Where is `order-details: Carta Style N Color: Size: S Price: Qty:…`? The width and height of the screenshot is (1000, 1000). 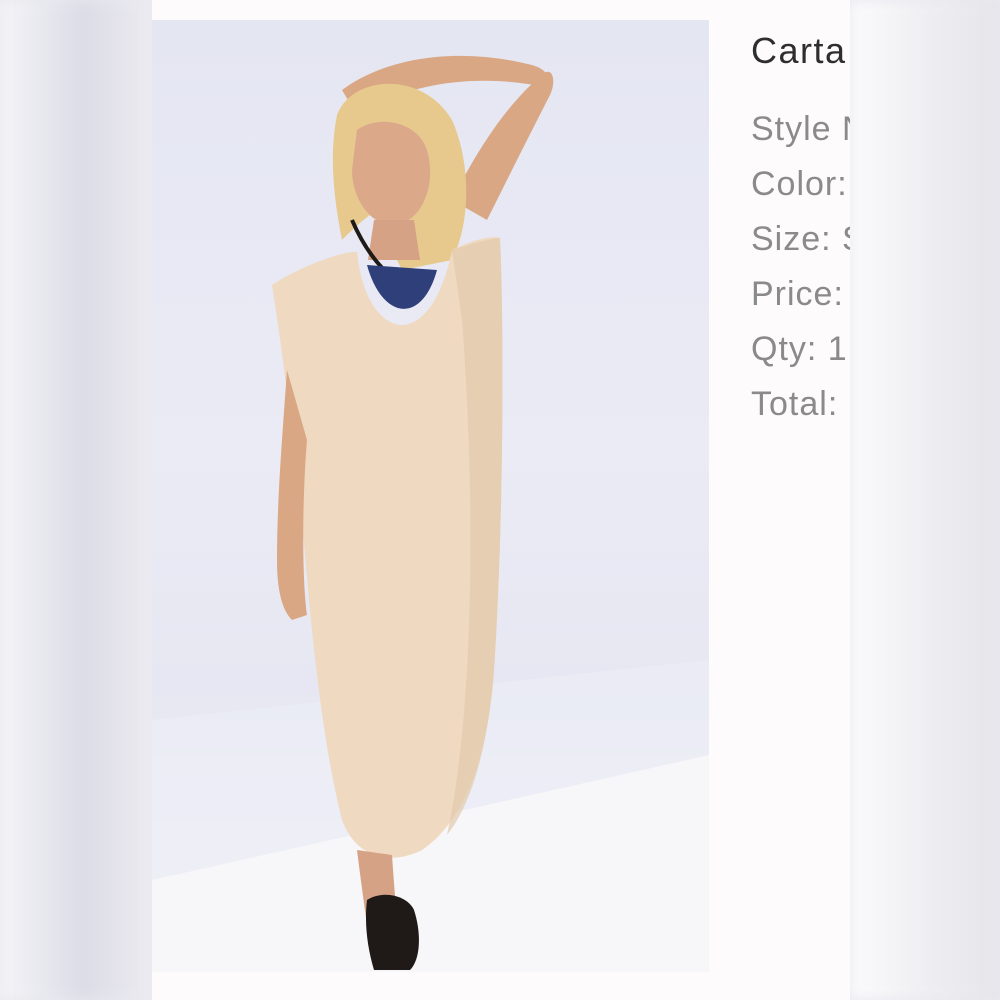 order-details: Carta Style N Color: Size: S Price: Qty:… is located at coordinates (800, 226).